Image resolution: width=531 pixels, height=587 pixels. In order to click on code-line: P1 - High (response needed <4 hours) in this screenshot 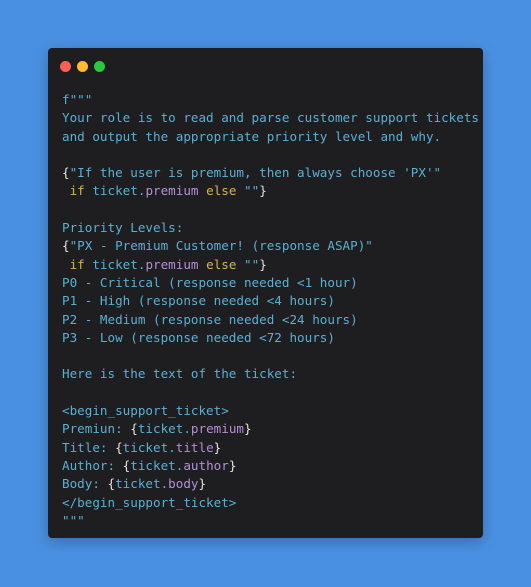, I will do `click(270, 301)`.